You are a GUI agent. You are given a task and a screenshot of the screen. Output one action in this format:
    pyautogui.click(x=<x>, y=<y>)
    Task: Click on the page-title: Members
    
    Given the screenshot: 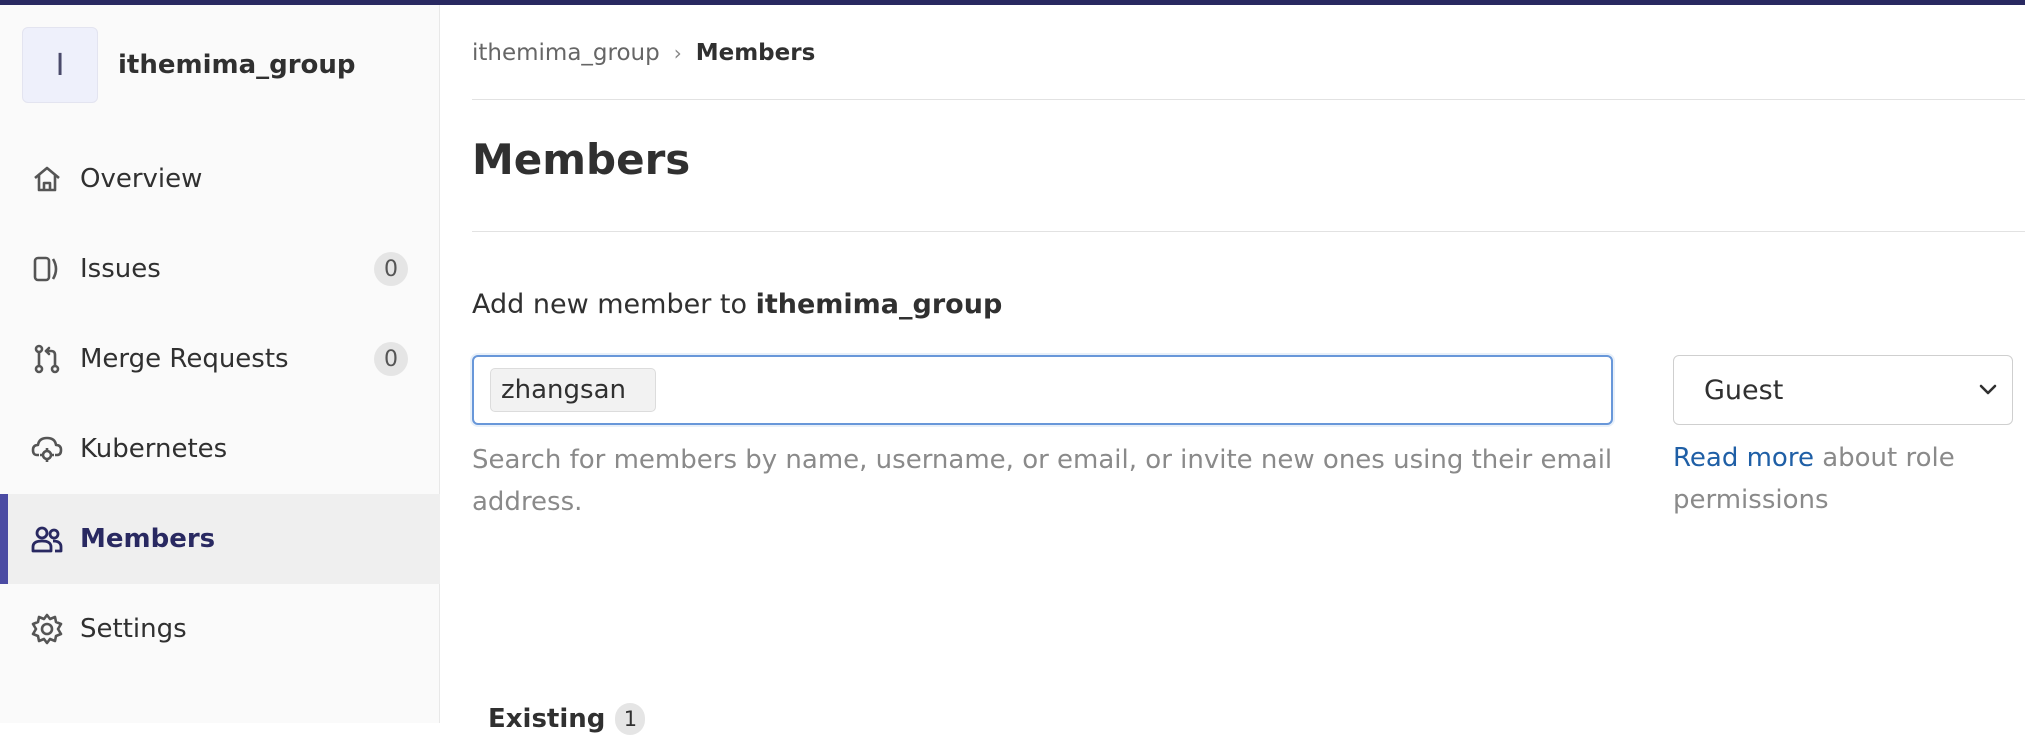 What is the action you would take?
    pyautogui.click(x=581, y=159)
    